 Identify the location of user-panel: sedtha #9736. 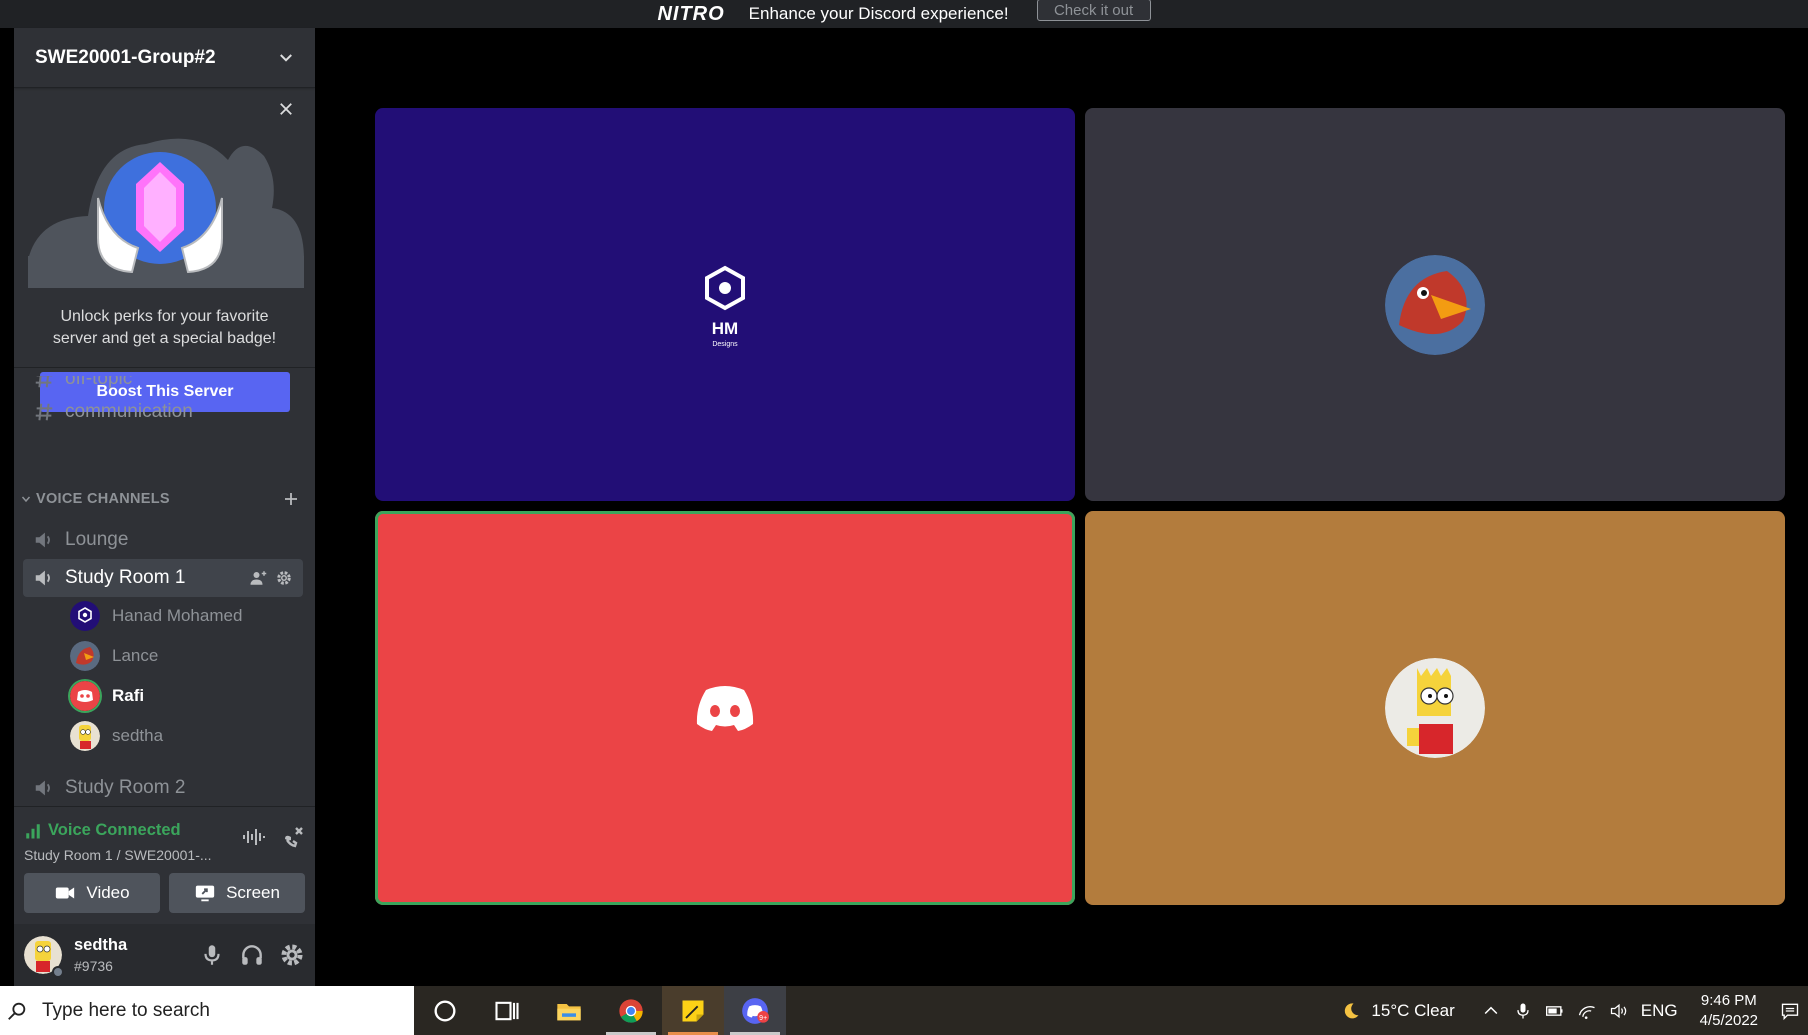
(164, 955).